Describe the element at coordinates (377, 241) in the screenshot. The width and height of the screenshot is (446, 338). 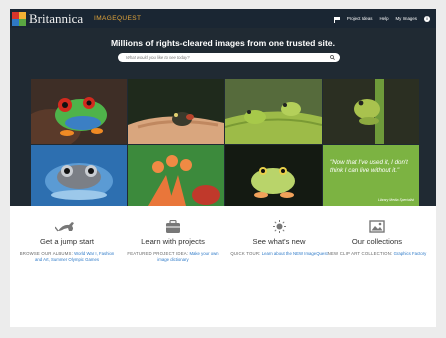
I see `feature-title-collections: Our collections` at that location.